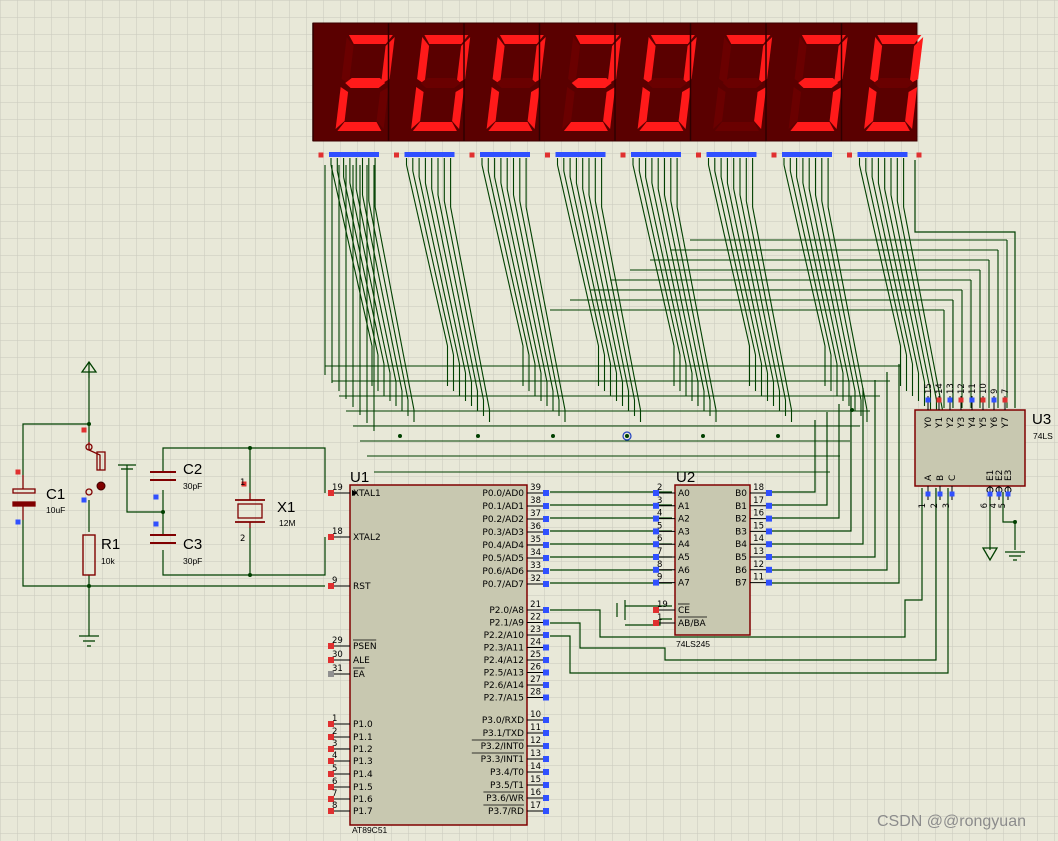  Describe the element at coordinates (684, 494) in the screenshot. I see `pin-label: A0` at that location.